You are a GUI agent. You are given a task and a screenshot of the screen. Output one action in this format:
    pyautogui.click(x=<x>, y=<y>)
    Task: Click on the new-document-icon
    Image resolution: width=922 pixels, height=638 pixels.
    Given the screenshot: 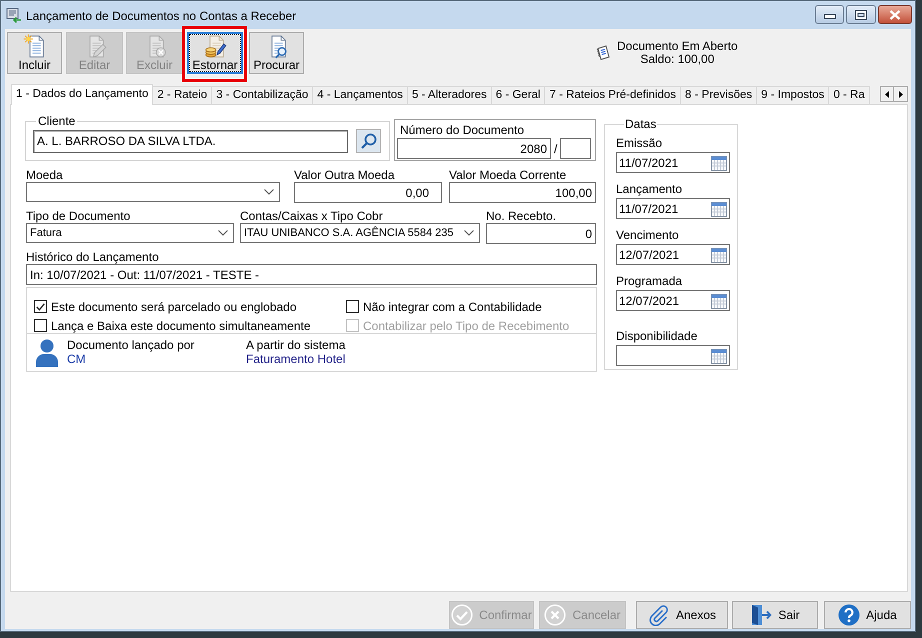 What is the action you would take?
    pyautogui.click(x=34, y=46)
    